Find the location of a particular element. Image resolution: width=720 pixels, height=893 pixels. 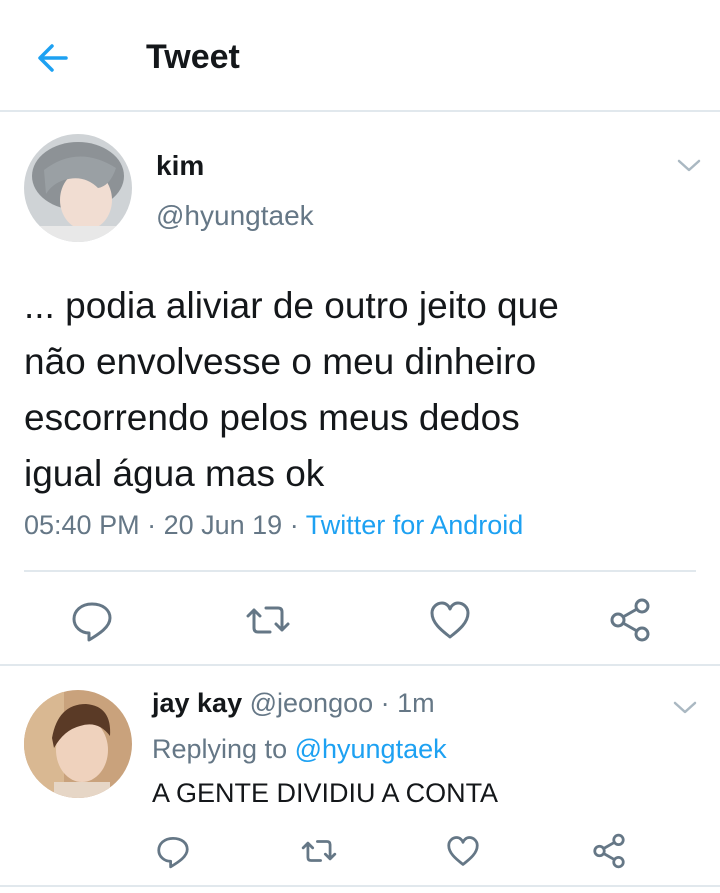

back-button is located at coordinates (55, 58).